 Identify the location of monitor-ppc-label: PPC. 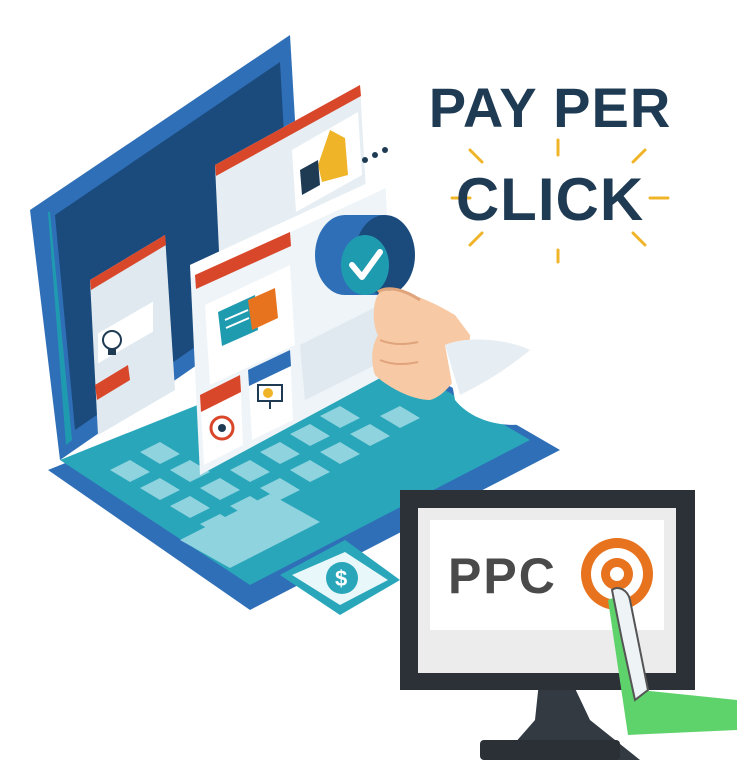
(502, 576).